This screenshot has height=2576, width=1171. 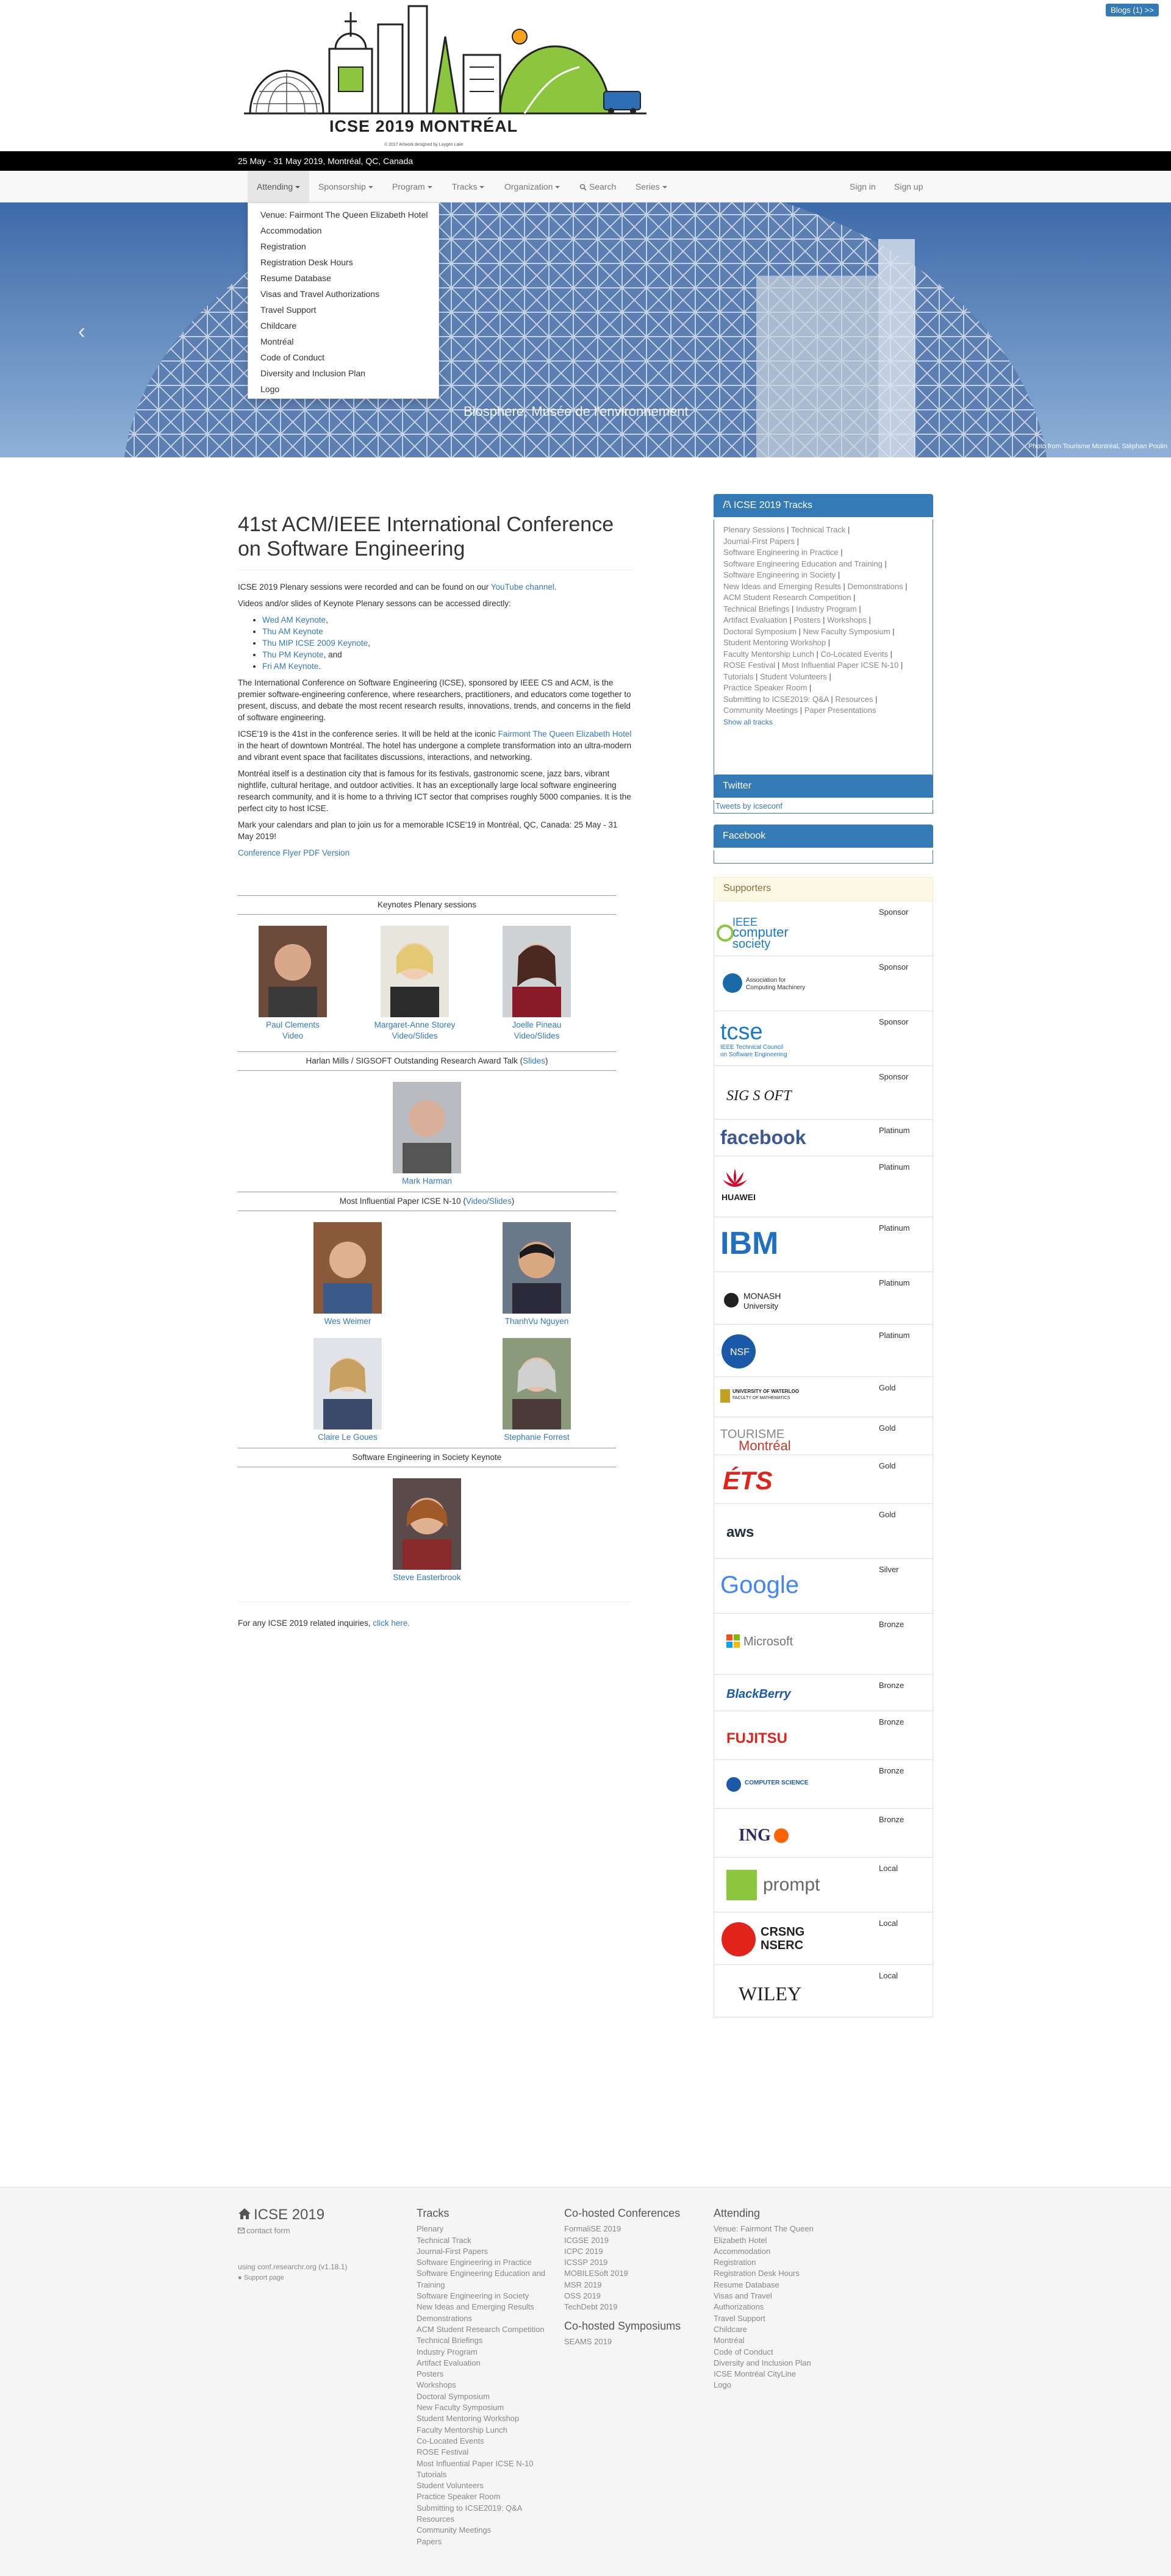 What do you see at coordinates (823, 1479) in the screenshot?
I see `supporter-row: ÉTS Gold` at bounding box center [823, 1479].